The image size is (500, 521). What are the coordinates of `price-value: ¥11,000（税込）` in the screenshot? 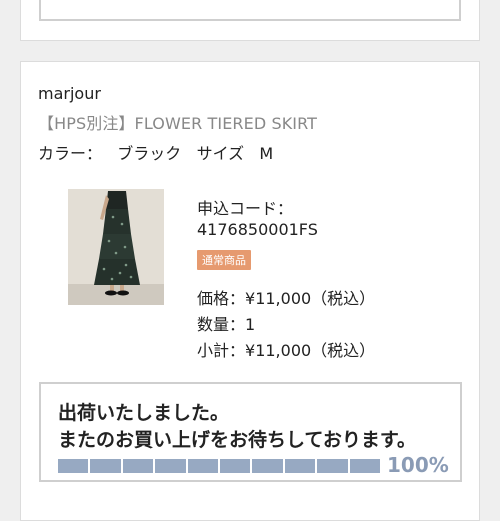 It's located at (310, 298).